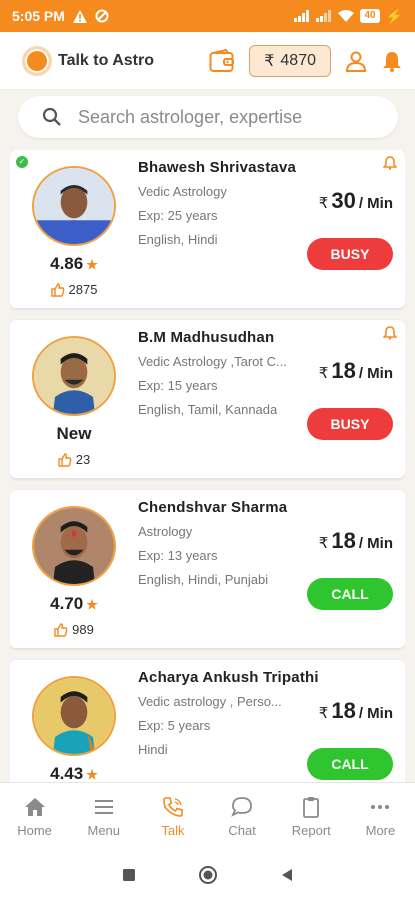  I want to click on search-input, so click(226, 117).